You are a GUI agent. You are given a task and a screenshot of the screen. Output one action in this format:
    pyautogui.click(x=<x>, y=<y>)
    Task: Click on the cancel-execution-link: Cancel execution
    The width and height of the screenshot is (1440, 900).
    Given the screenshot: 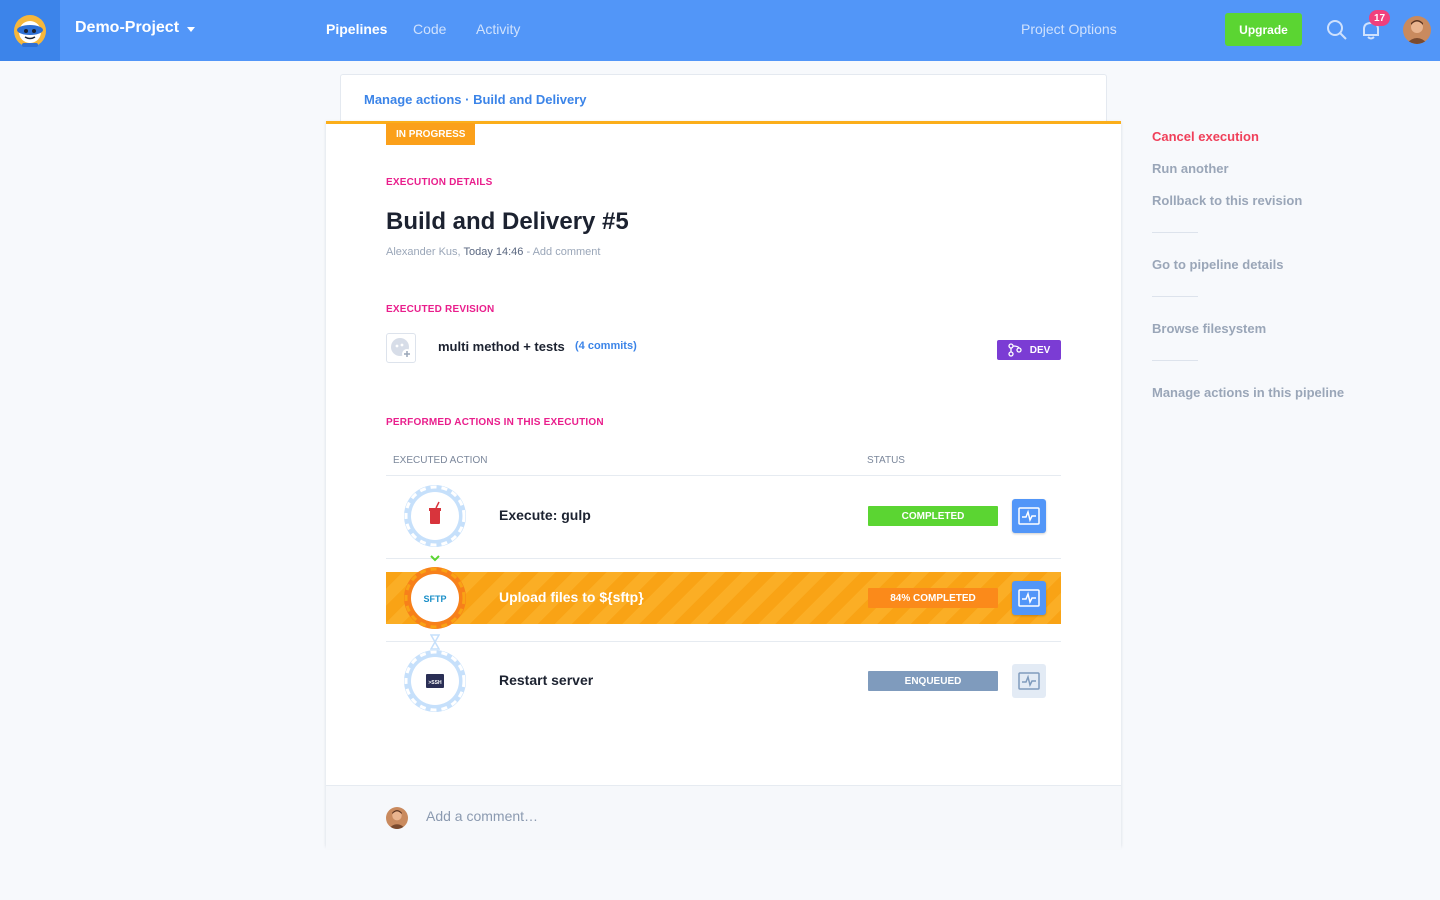 What is the action you would take?
    pyautogui.click(x=1205, y=136)
    